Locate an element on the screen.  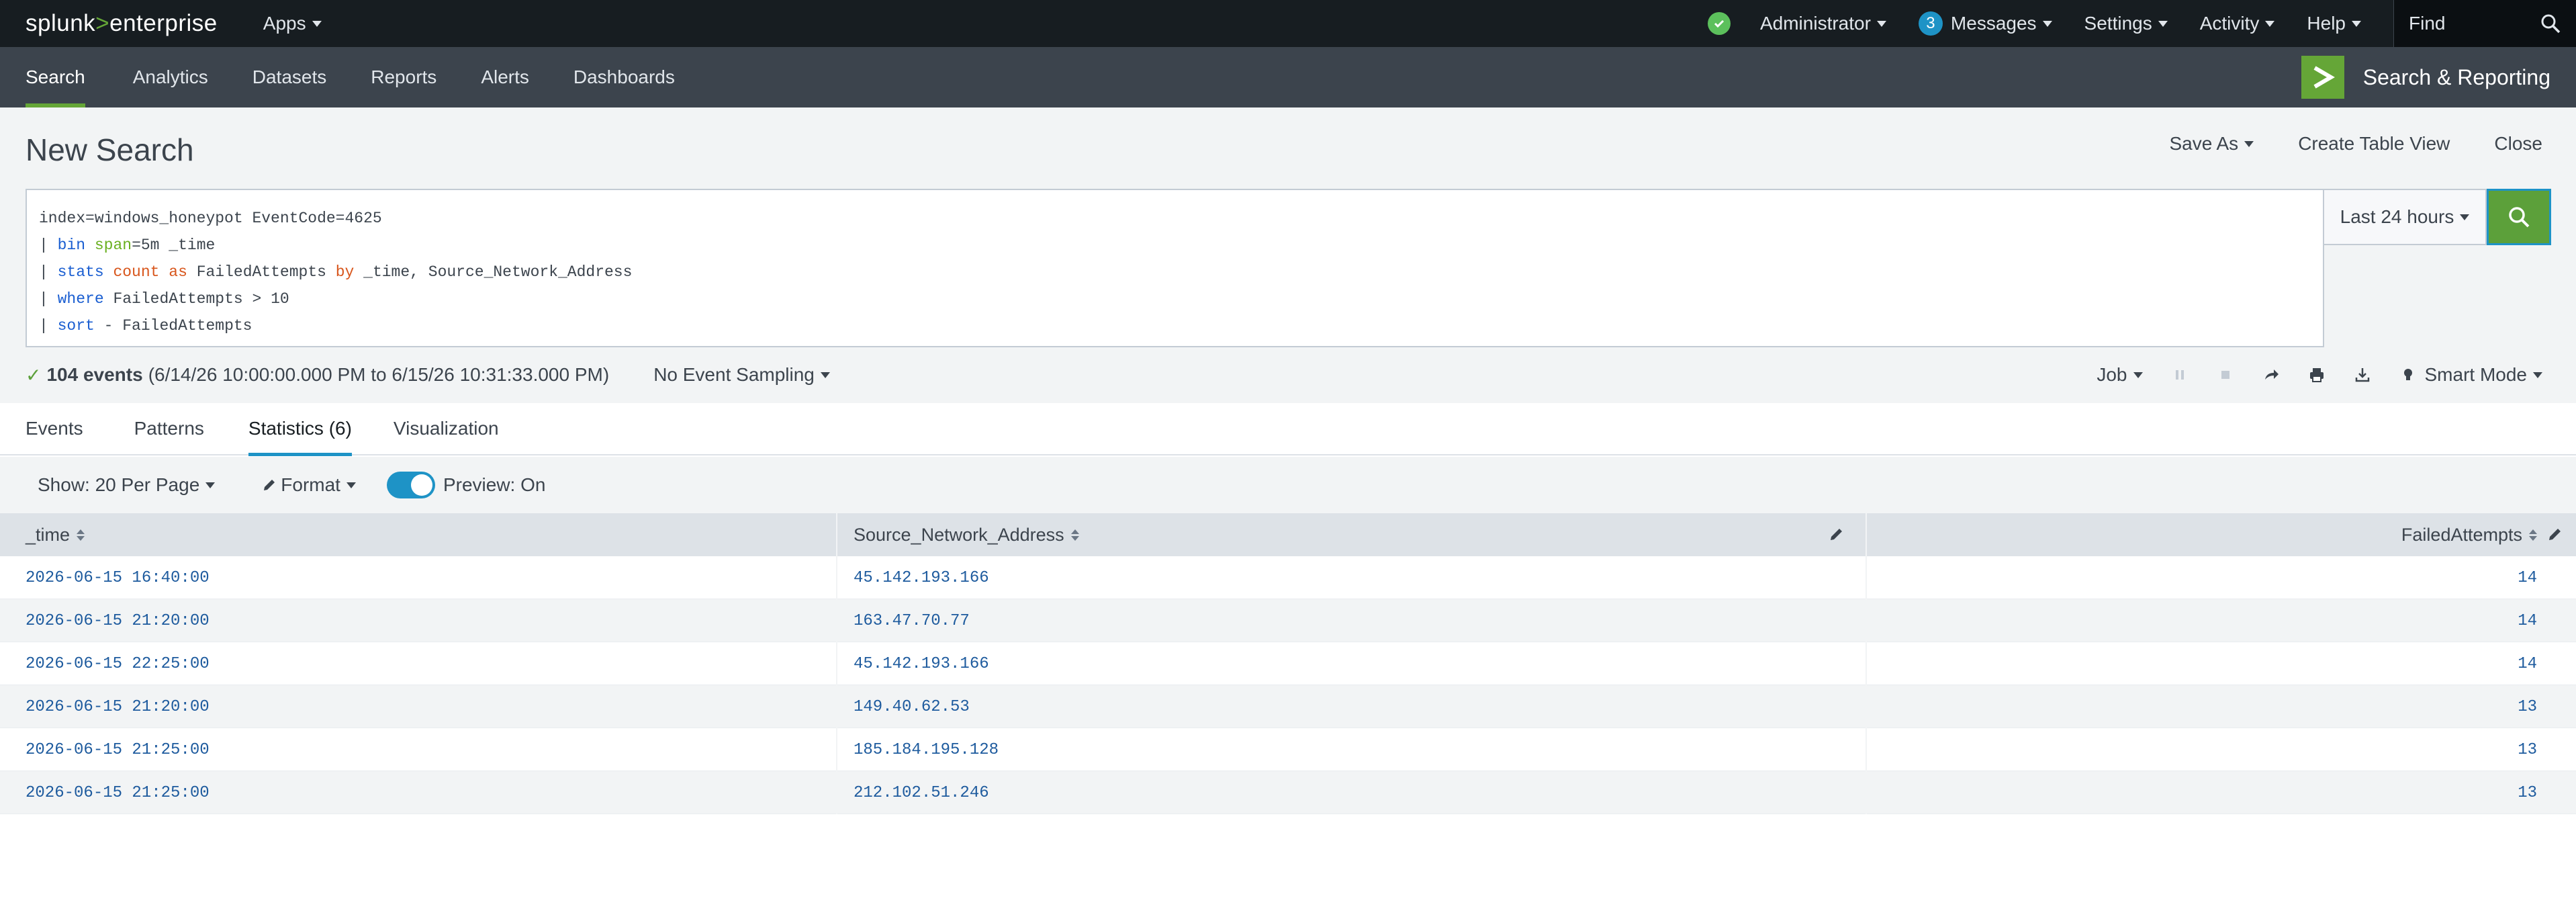
query-sort-field: - FailedAttempts is located at coordinates (173, 326).